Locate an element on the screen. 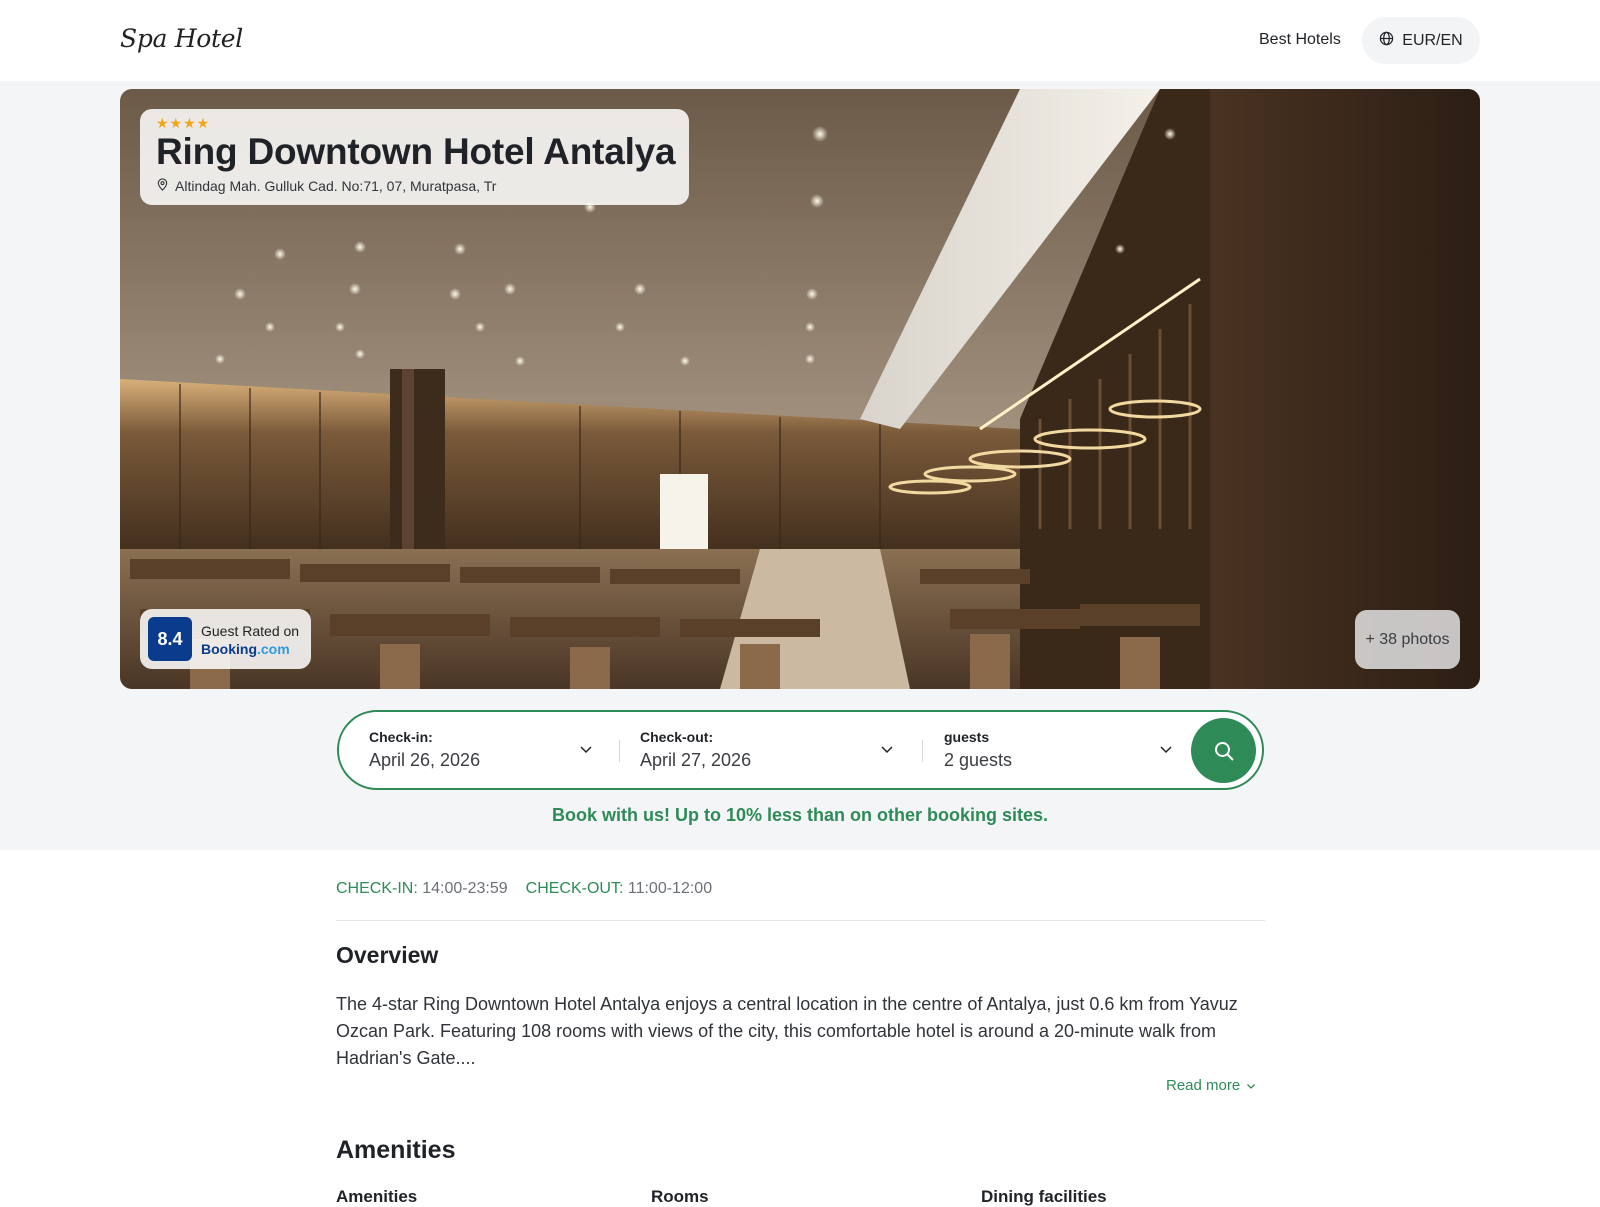 The width and height of the screenshot is (1600, 1207). booking-brand: Booking.com is located at coordinates (245, 649).